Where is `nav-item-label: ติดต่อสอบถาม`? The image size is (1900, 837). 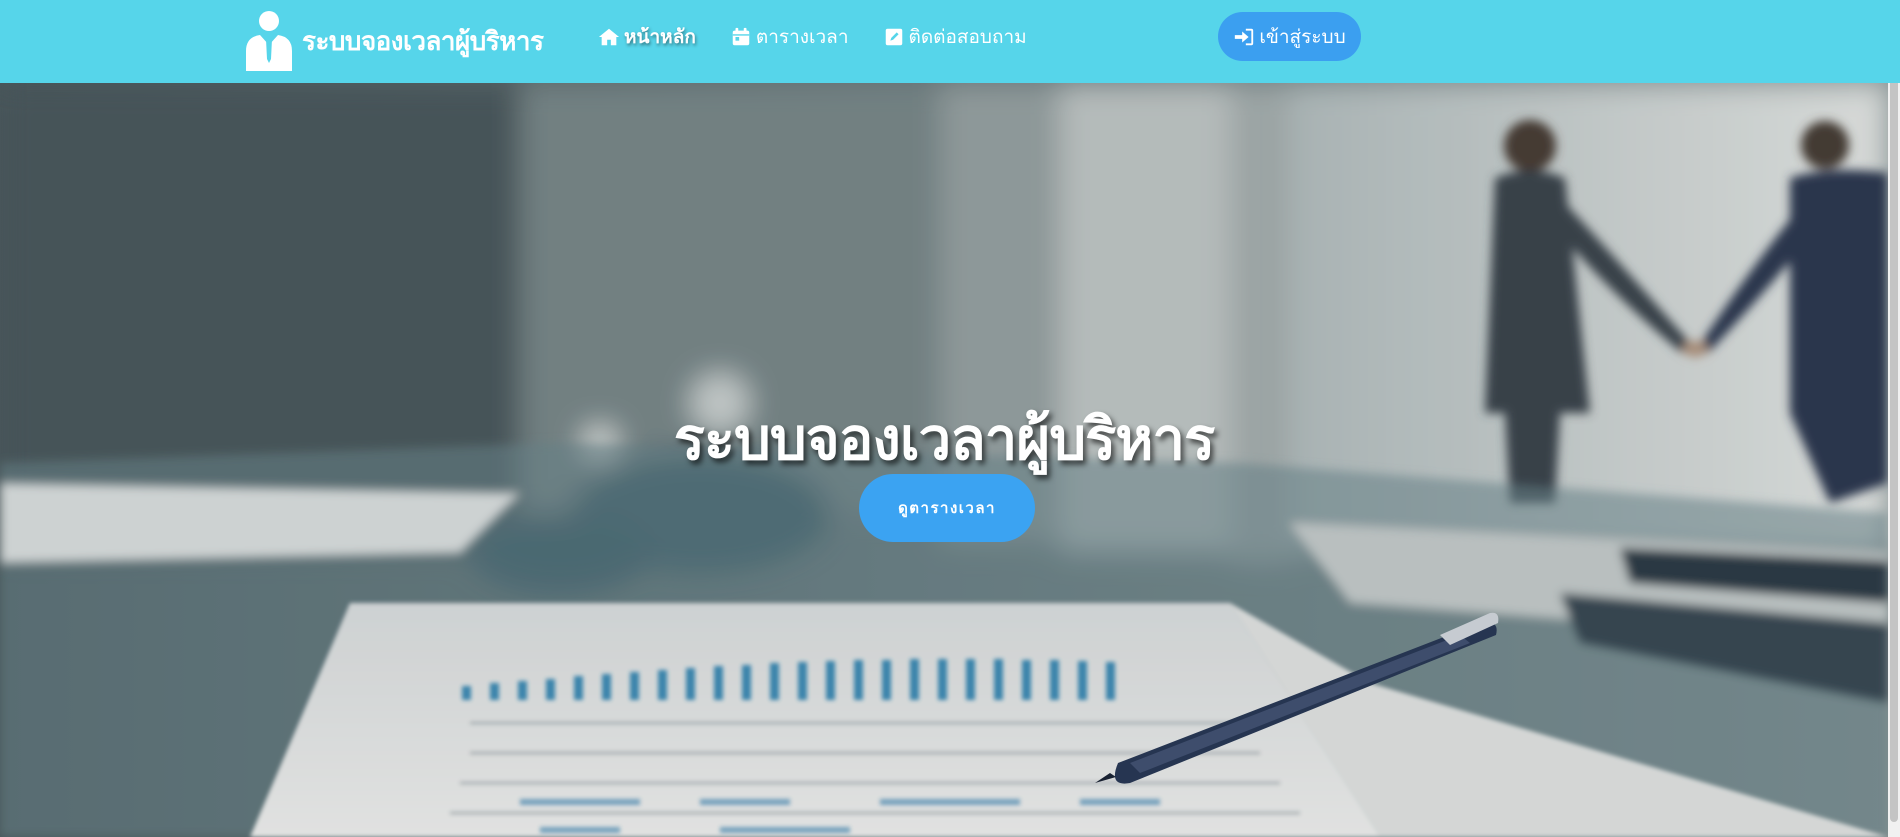 nav-item-label: ติดต่อสอบถาม is located at coordinates (967, 36).